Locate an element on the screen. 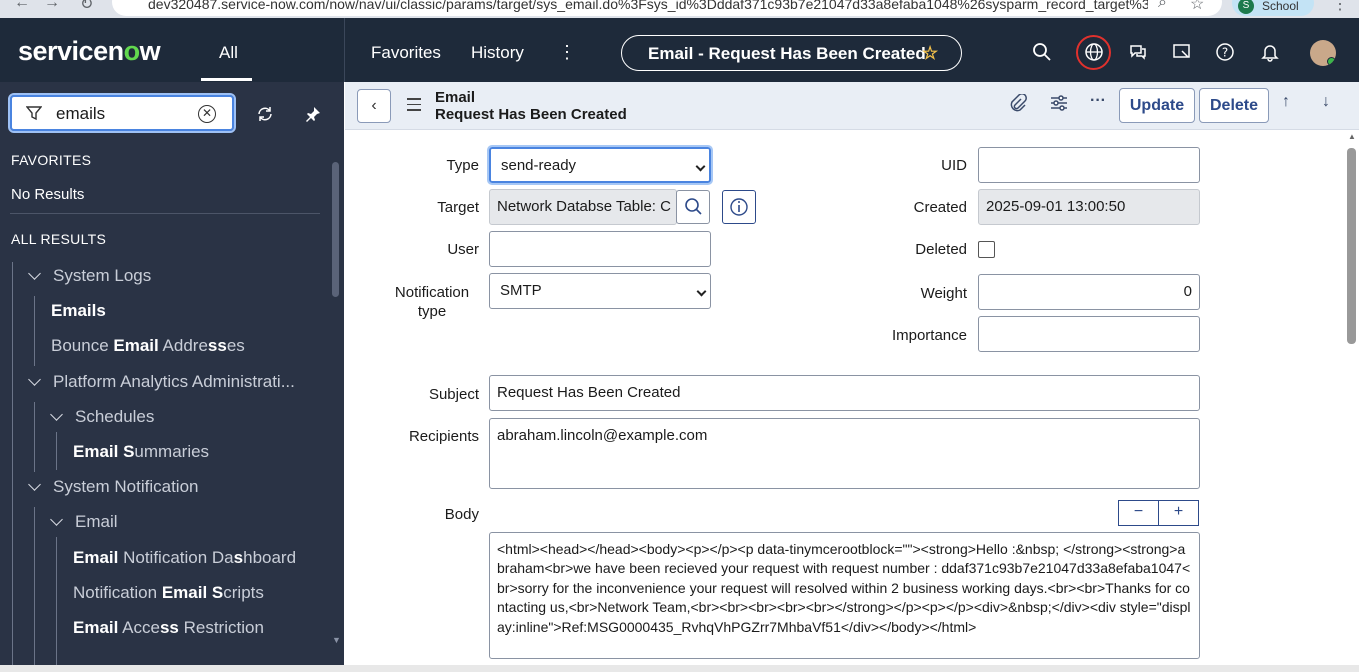 This screenshot has height=672, width=1359. recipients-label: Recipients is located at coordinates (443, 436).